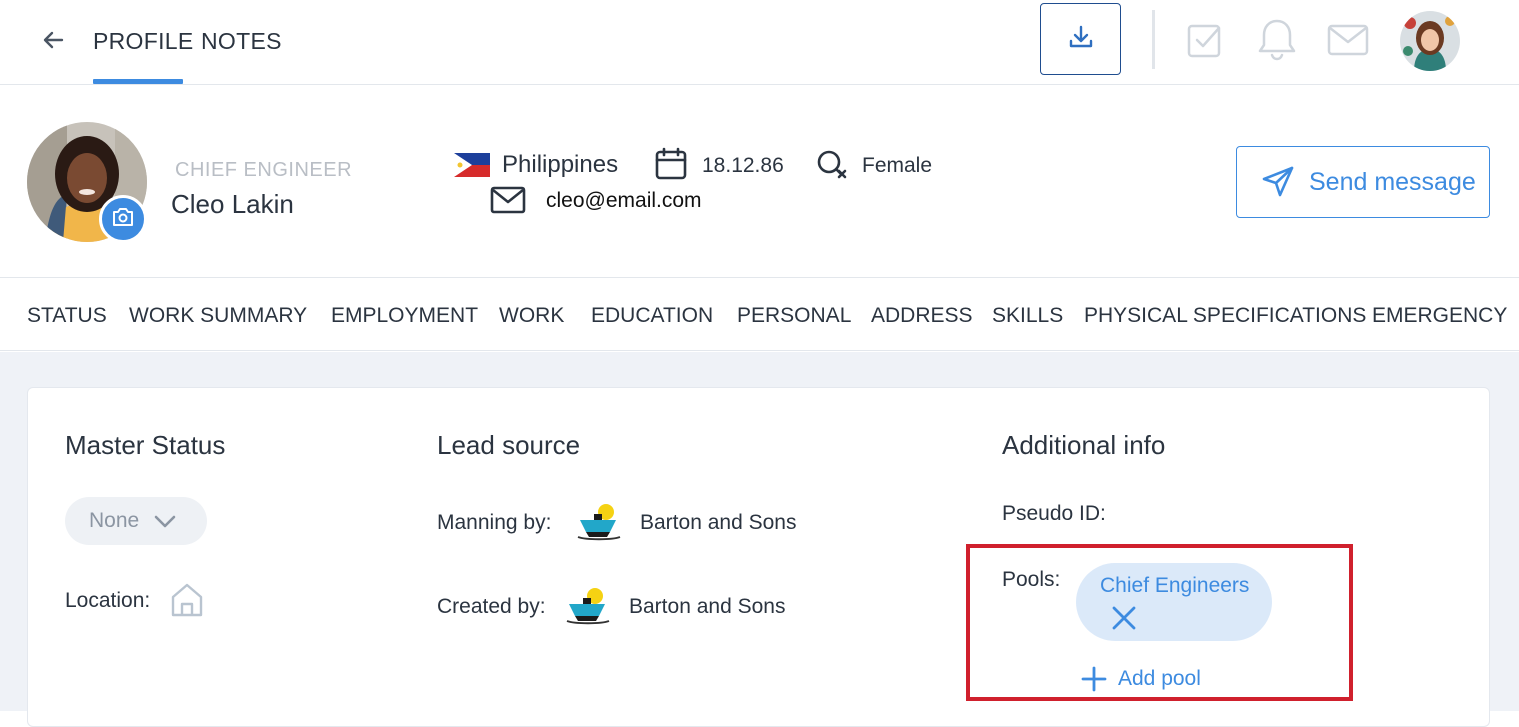 This screenshot has width=1519, height=727. What do you see at coordinates (1392, 181) in the screenshot?
I see `send-message-label: Send message` at bounding box center [1392, 181].